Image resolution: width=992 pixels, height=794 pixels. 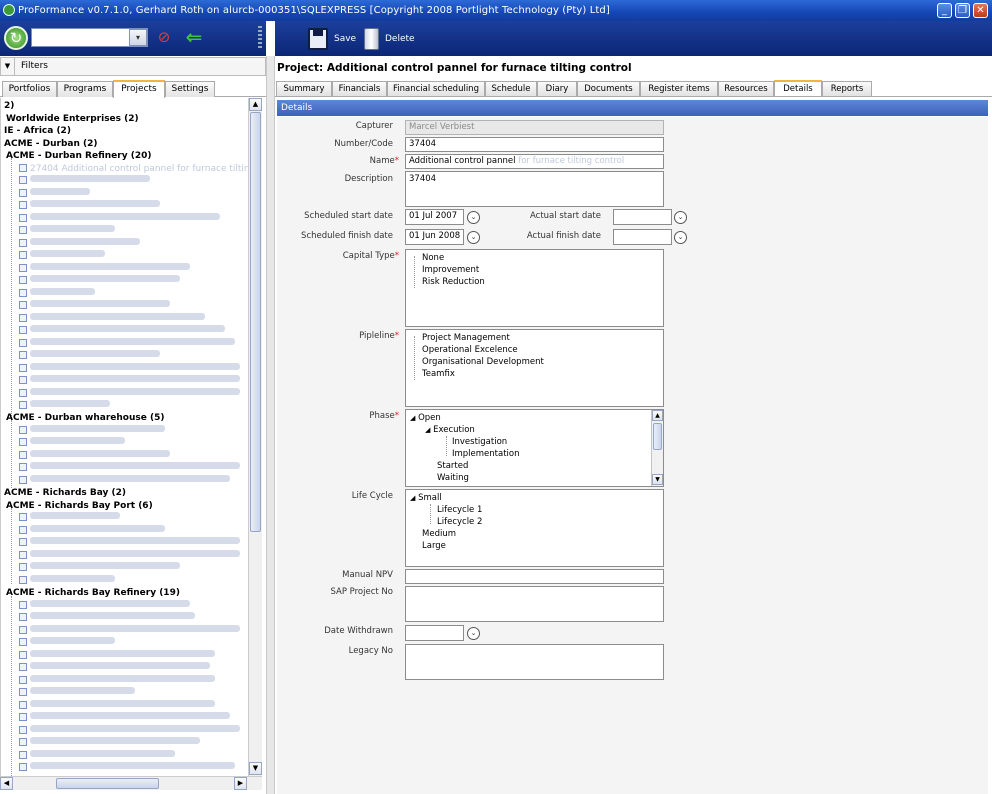 I want to click on list-item: ◢ Execution, so click(x=450, y=430).